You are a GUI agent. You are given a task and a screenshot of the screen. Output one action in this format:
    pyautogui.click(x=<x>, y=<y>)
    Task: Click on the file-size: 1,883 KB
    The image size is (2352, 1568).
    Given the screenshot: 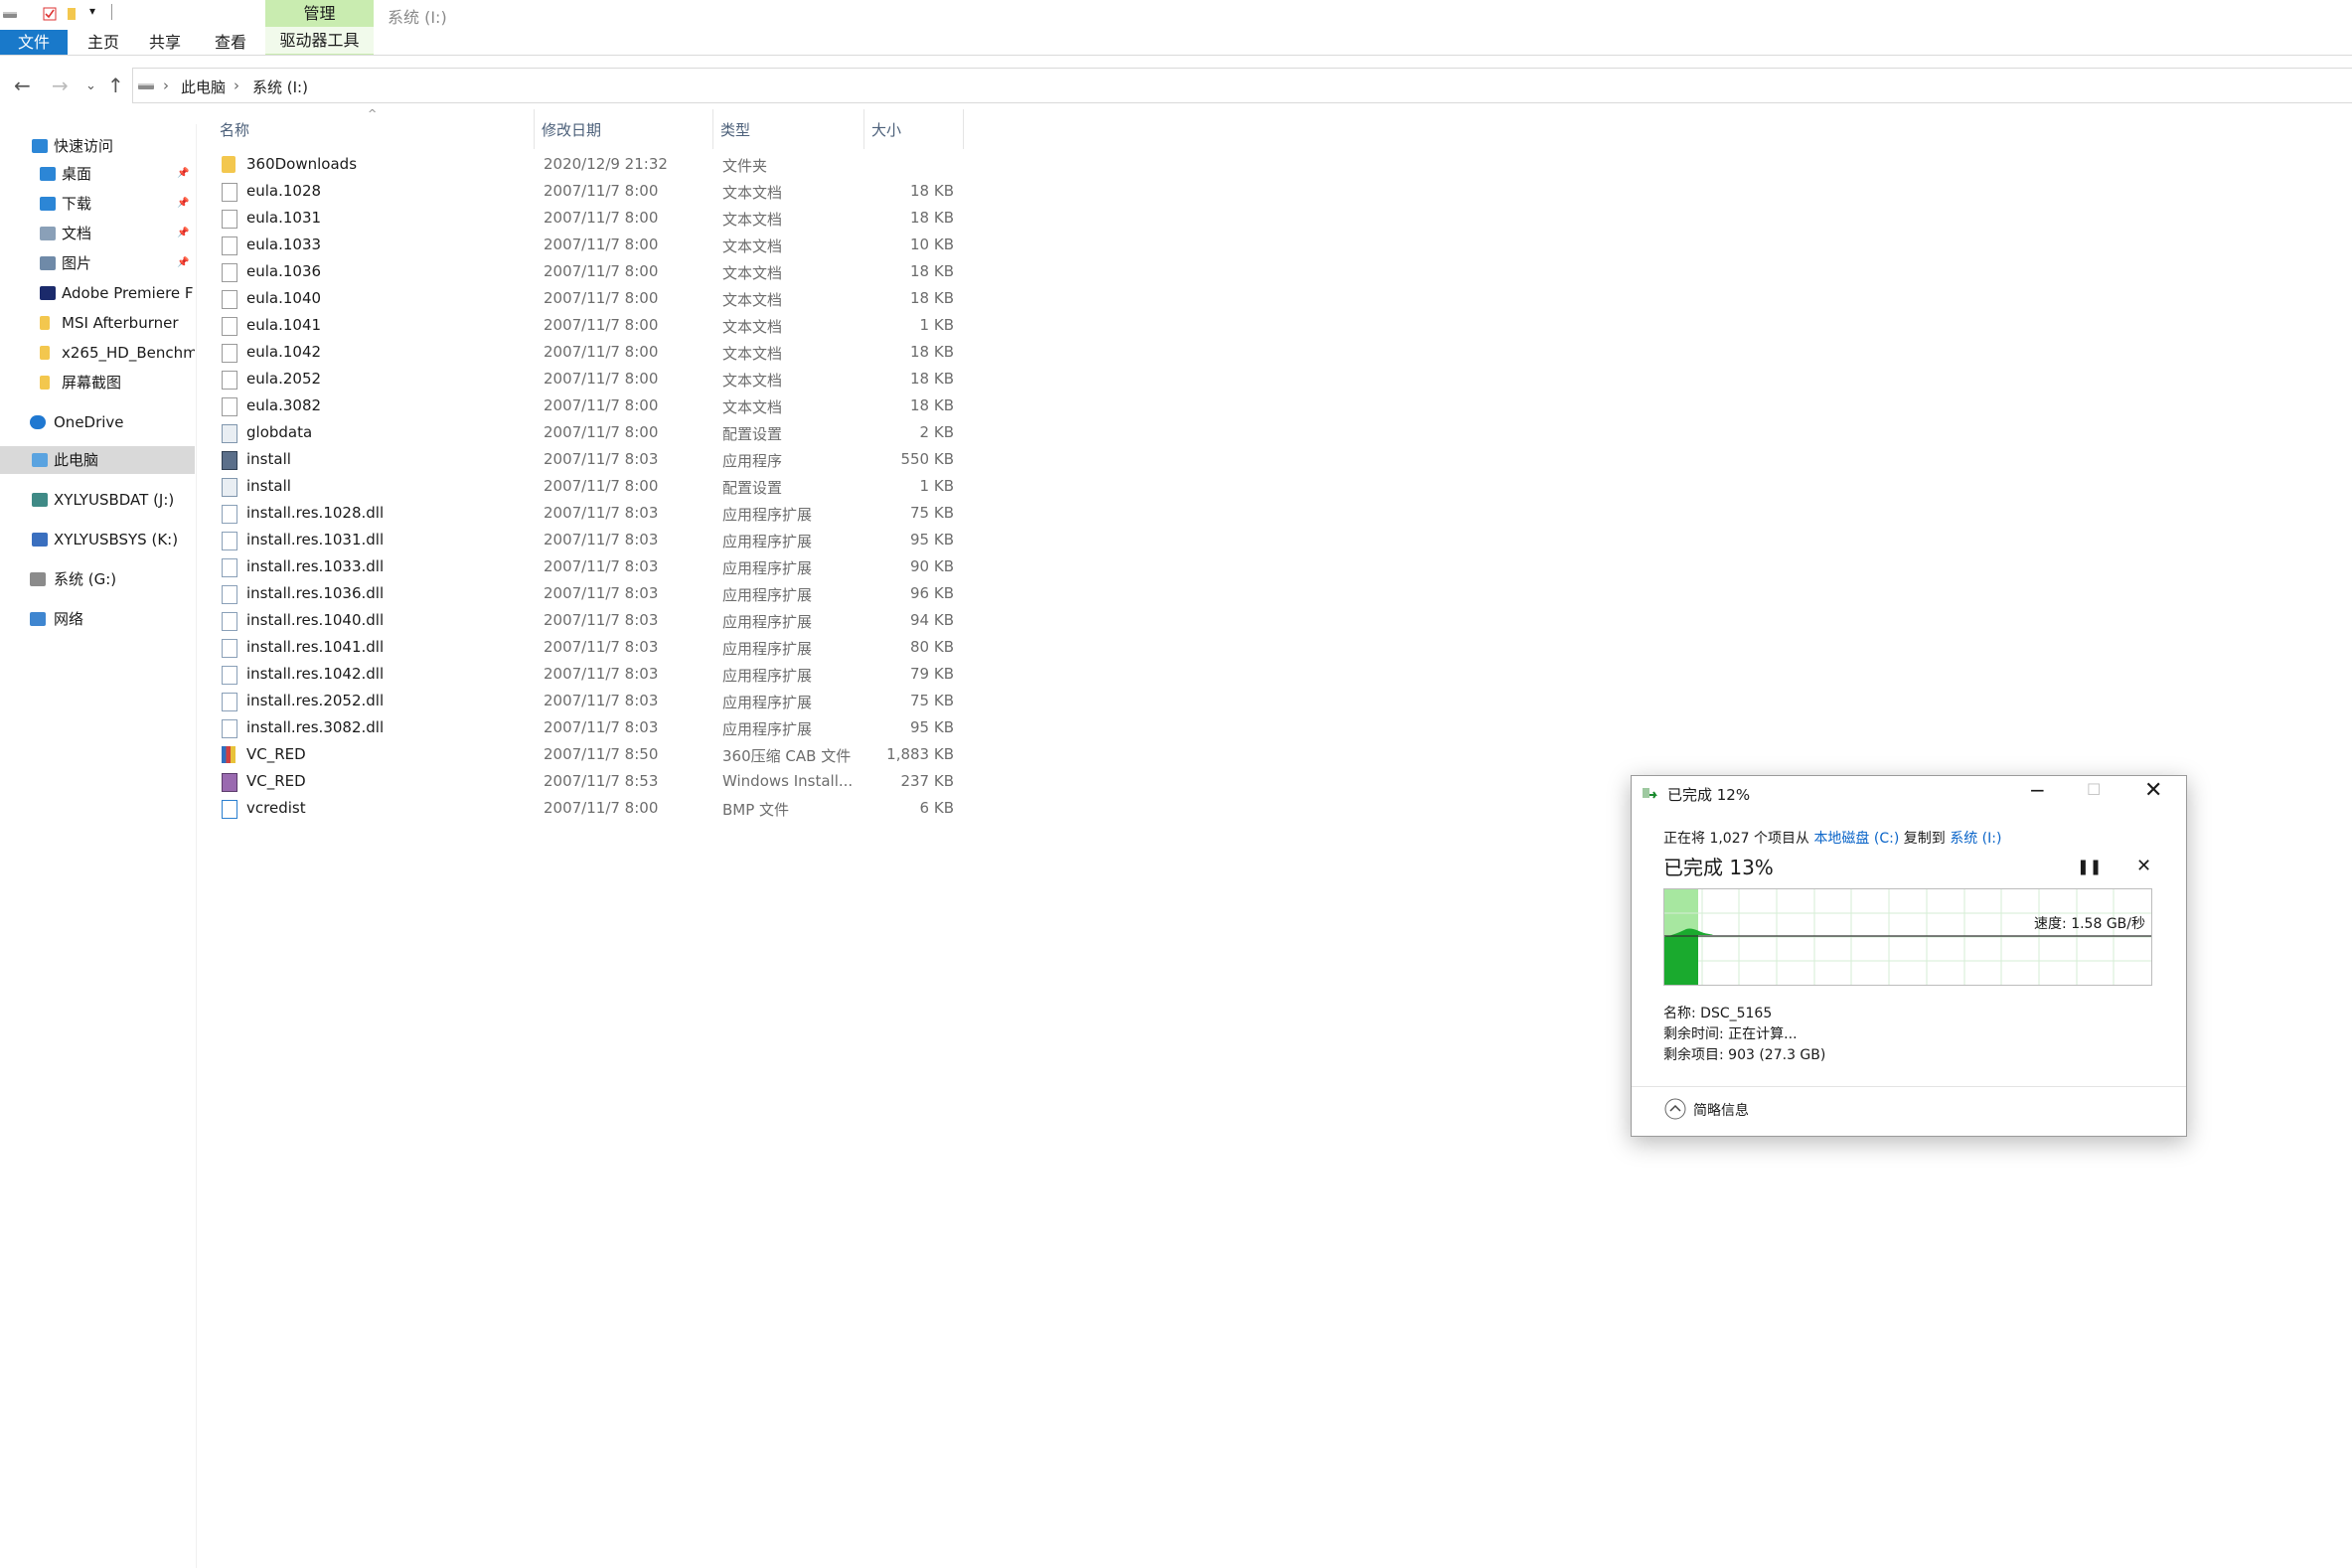 What is the action you would take?
    pyautogui.click(x=920, y=754)
    